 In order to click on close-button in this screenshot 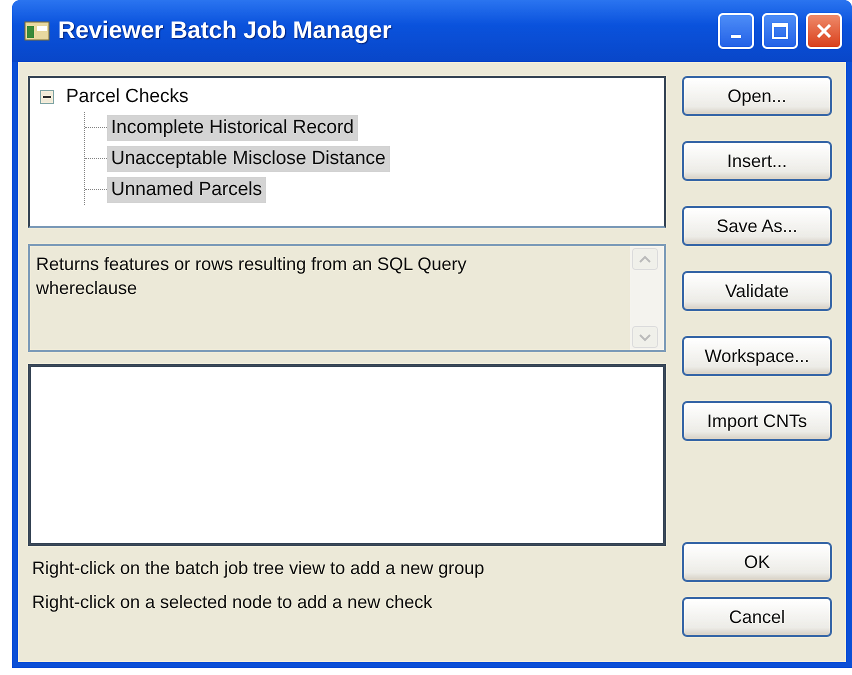, I will do `click(824, 31)`.